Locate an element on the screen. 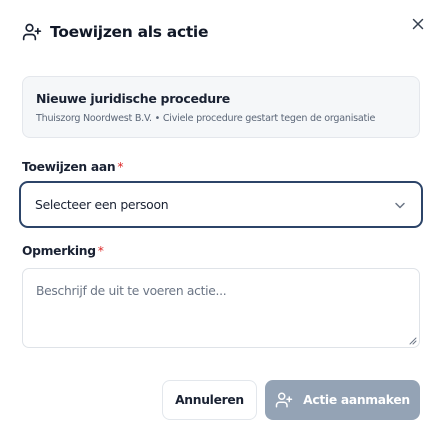 The height and width of the screenshot is (438, 445). close-icon is located at coordinates (418, 24).